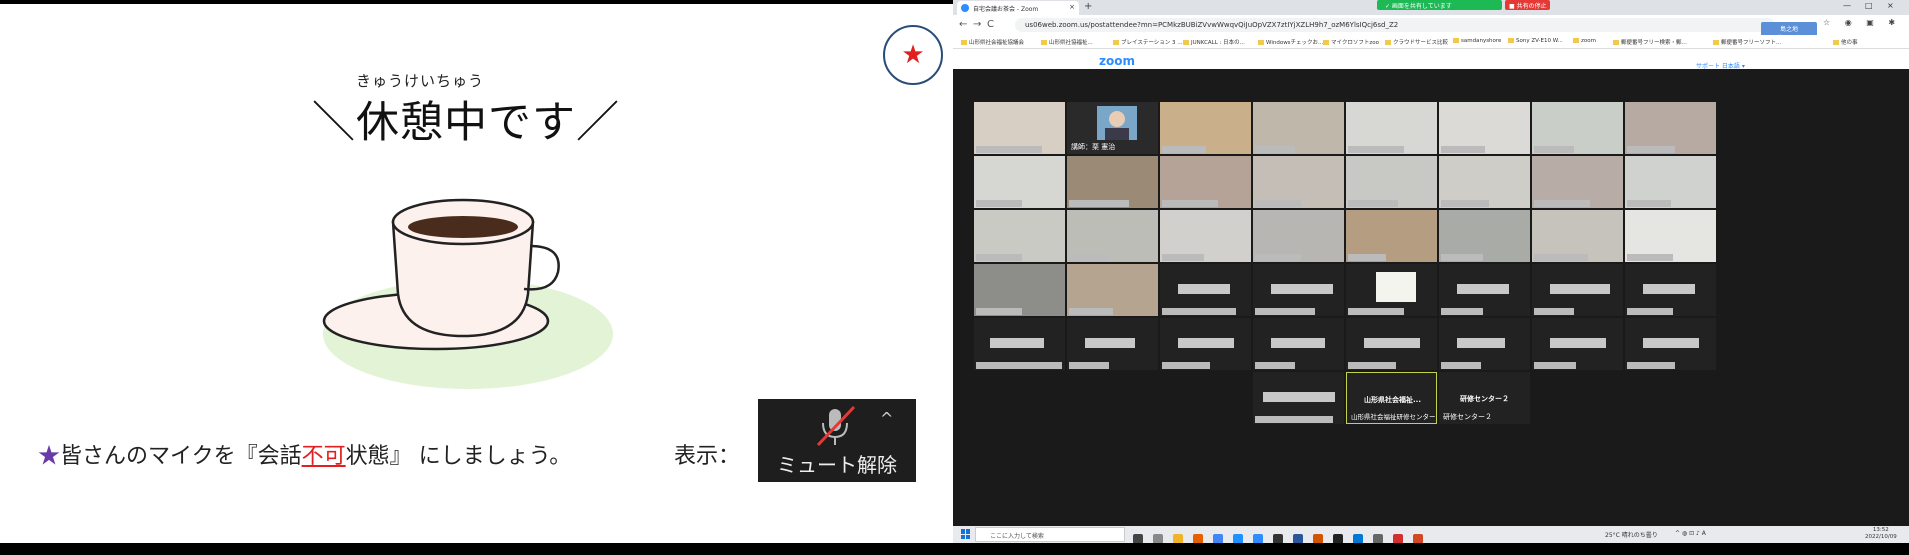 This screenshot has height=555, width=1909. What do you see at coordinates (1845, 42) in the screenshot?
I see `bookmark-item: 他の事` at bounding box center [1845, 42].